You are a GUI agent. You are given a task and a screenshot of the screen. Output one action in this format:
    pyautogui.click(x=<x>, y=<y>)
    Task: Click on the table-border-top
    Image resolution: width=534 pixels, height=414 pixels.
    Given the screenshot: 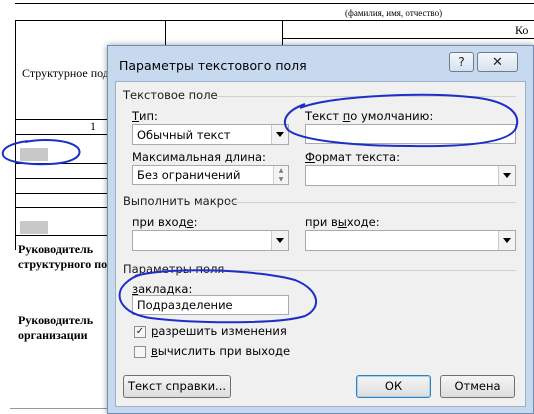 What is the action you would take?
    pyautogui.click(x=274, y=3)
    